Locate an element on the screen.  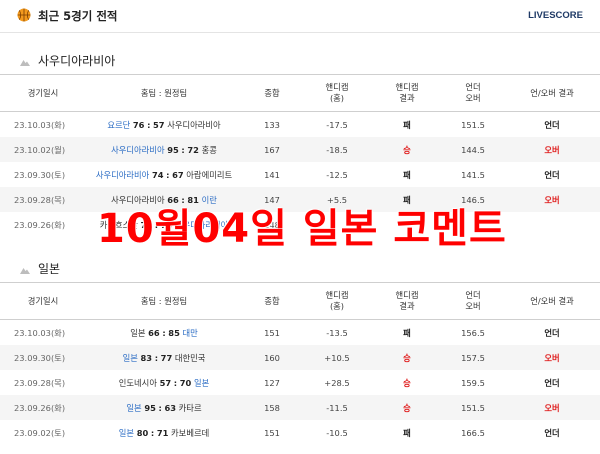
column-header: 핸디캡 결과 is located at coordinates (407, 301).